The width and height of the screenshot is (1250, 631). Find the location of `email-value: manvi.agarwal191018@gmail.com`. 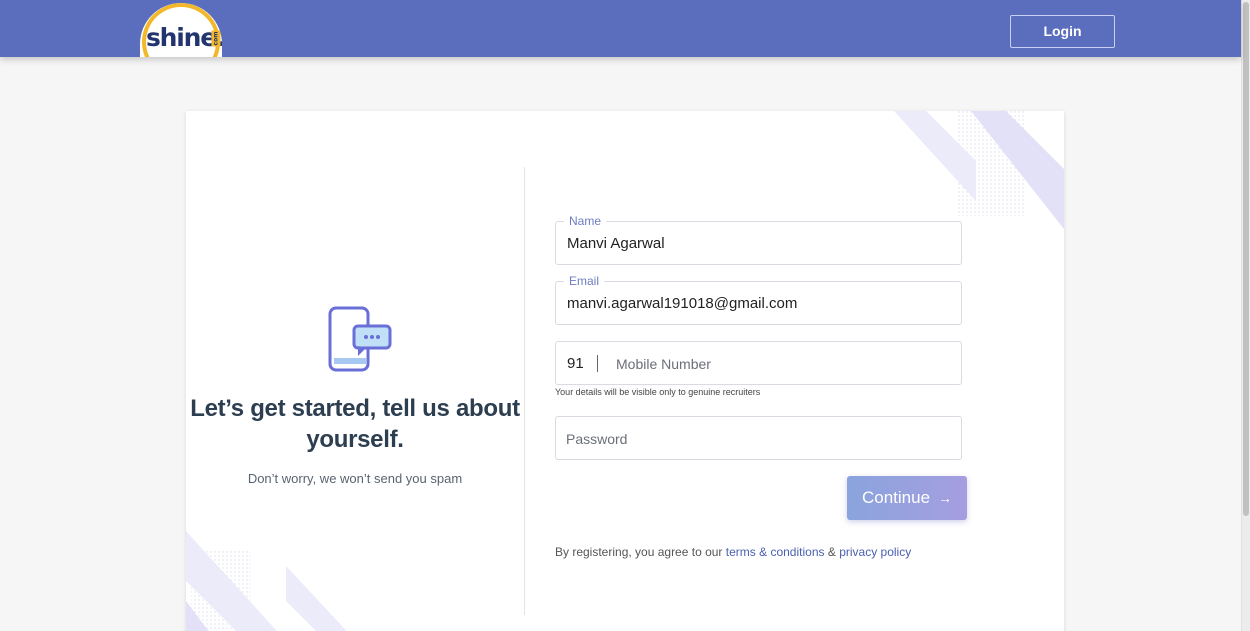

email-value: manvi.agarwal191018@gmail.com is located at coordinates (682, 303).